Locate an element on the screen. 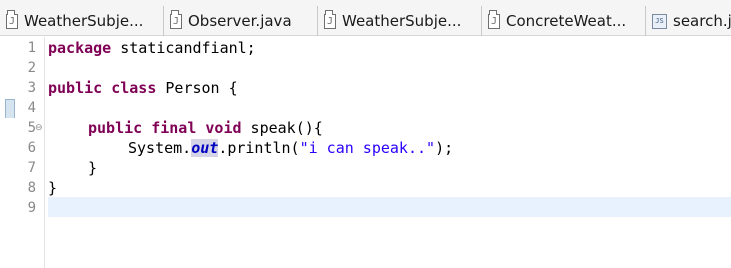  line-marker is located at coordinates (10, 109).